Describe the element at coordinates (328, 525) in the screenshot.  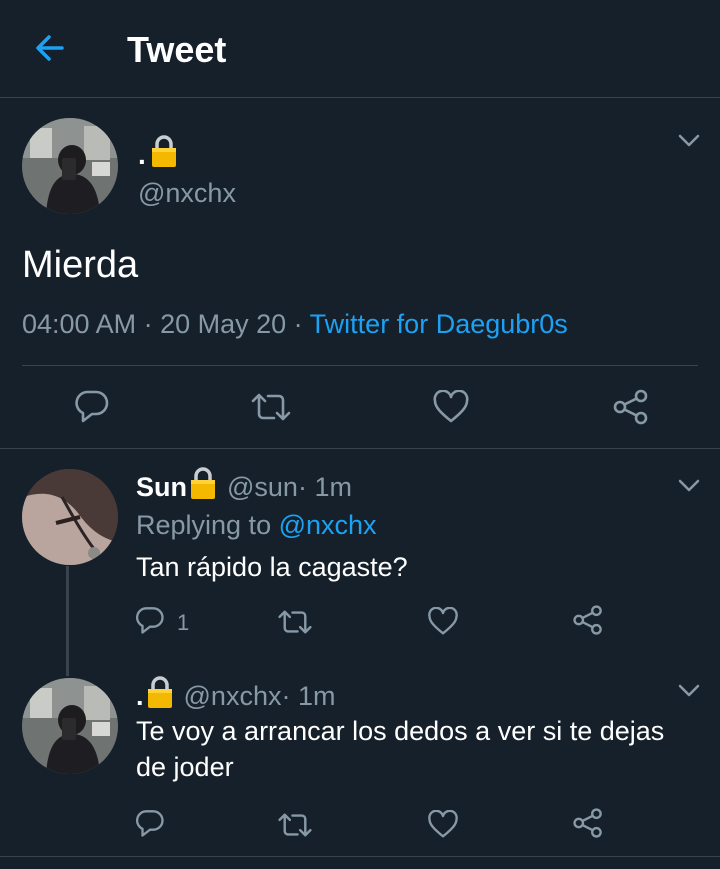
I see `replying-to-handle: @nxchx` at that location.